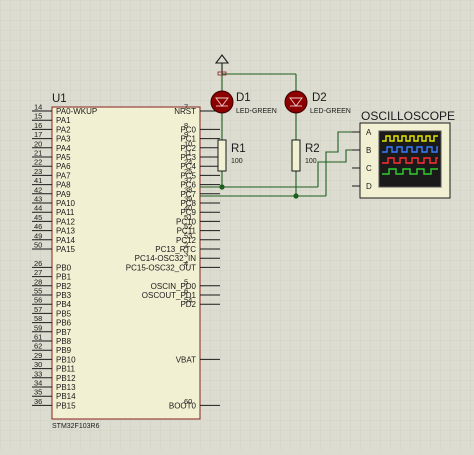 Image resolution: width=474 pixels, height=455 pixels. I want to click on pin-name: OSCIN_PD0, so click(174, 286).